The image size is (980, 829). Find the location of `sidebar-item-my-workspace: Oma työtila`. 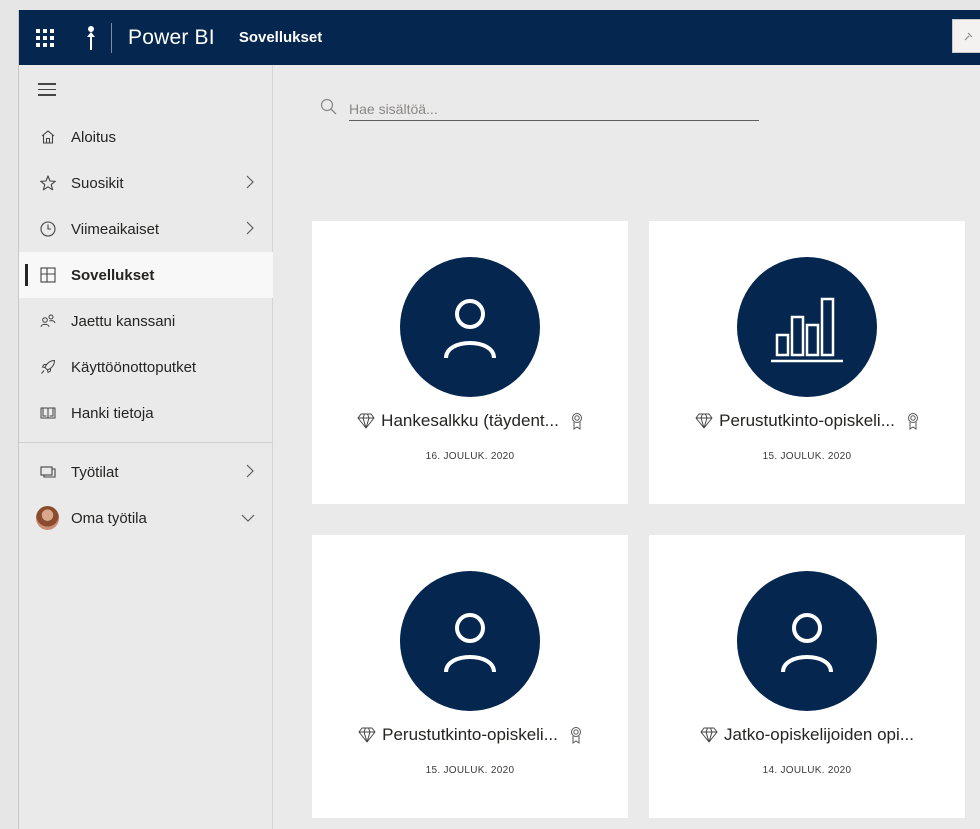

sidebar-item-my-workspace: Oma työtila is located at coordinates (146, 518).